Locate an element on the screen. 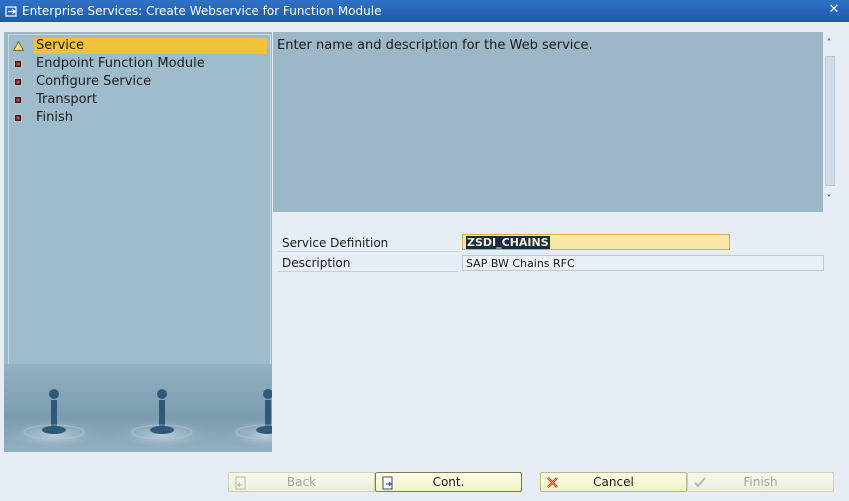  cancel-label: Cancel is located at coordinates (613, 482).